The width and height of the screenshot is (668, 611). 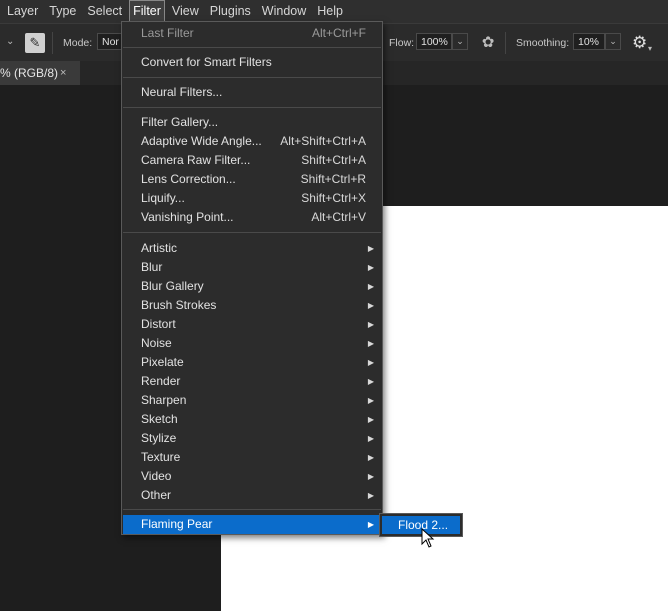 What do you see at coordinates (252, 438) in the screenshot?
I see `menu-item-stylize: Stylize ▶` at bounding box center [252, 438].